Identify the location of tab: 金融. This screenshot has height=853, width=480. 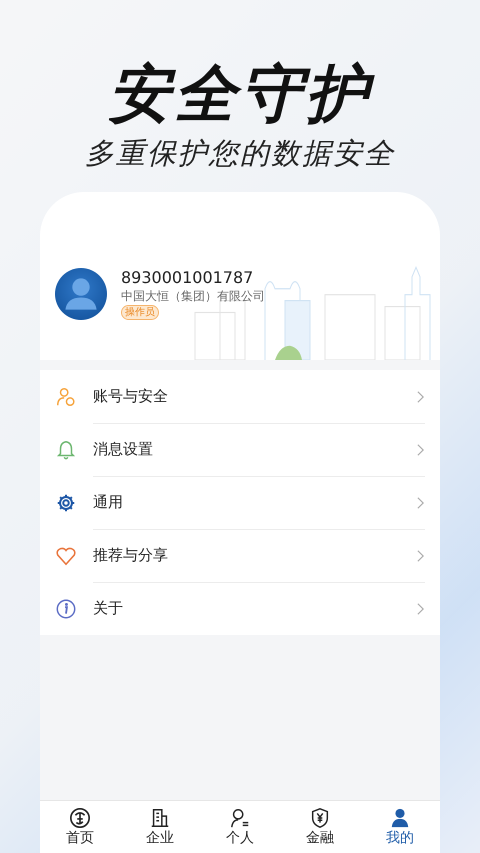
(320, 827).